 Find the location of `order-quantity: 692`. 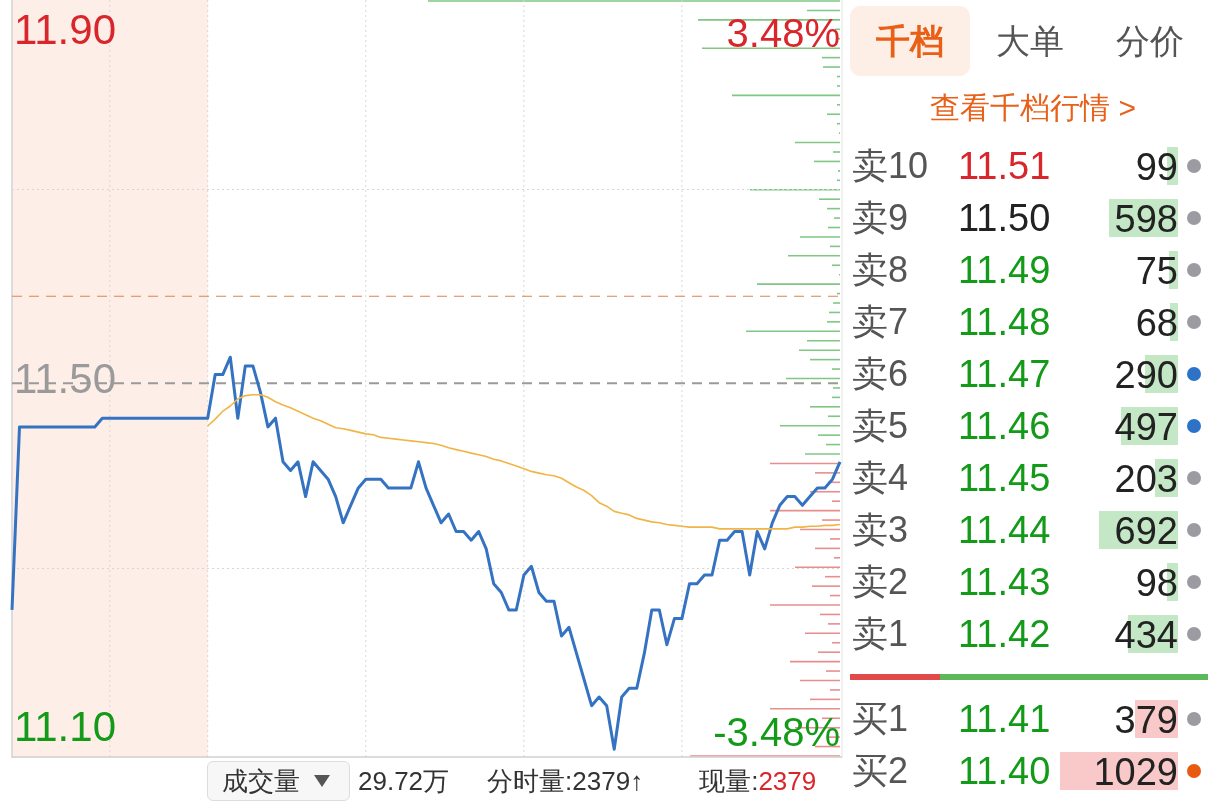

order-quantity: 692 is located at coordinates (1138, 530).